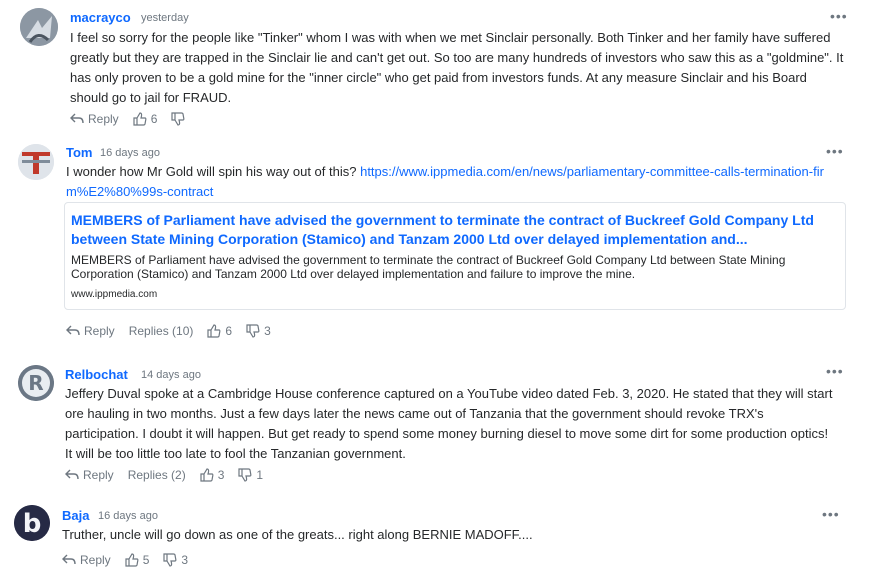 Image resolution: width=870 pixels, height=580 pixels. Describe the element at coordinates (165, 18) in the screenshot. I see `timestamp: yesterday` at that location.